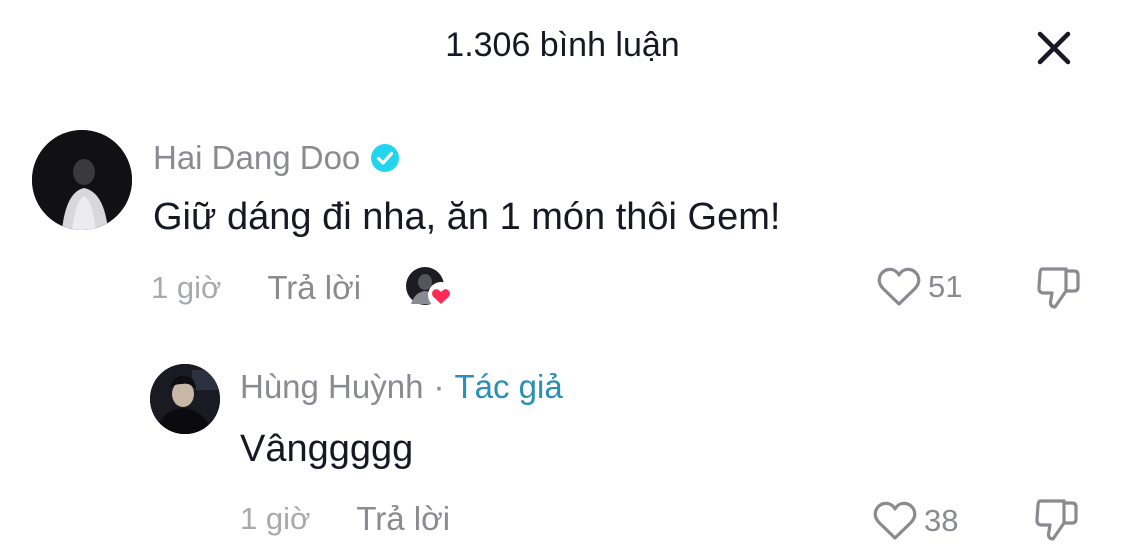  Describe the element at coordinates (331, 387) in the screenshot. I see `username: Hùng Huỳnh` at that location.